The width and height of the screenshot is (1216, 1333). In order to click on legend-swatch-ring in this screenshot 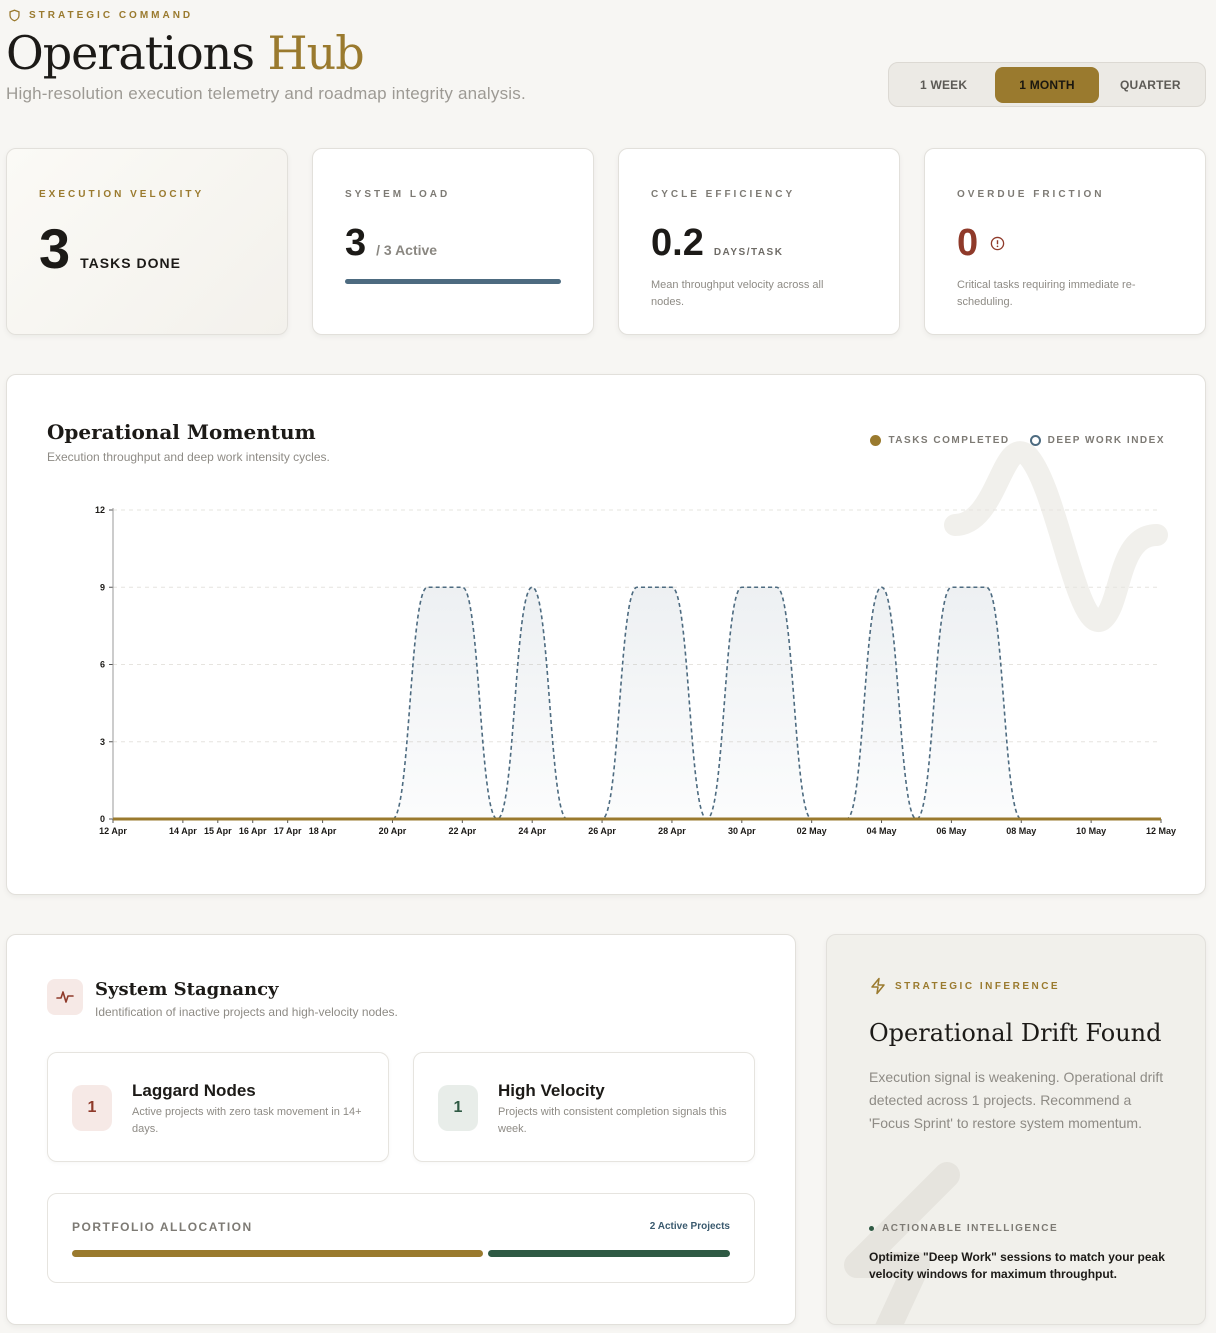, I will do `click(1035, 440)`.